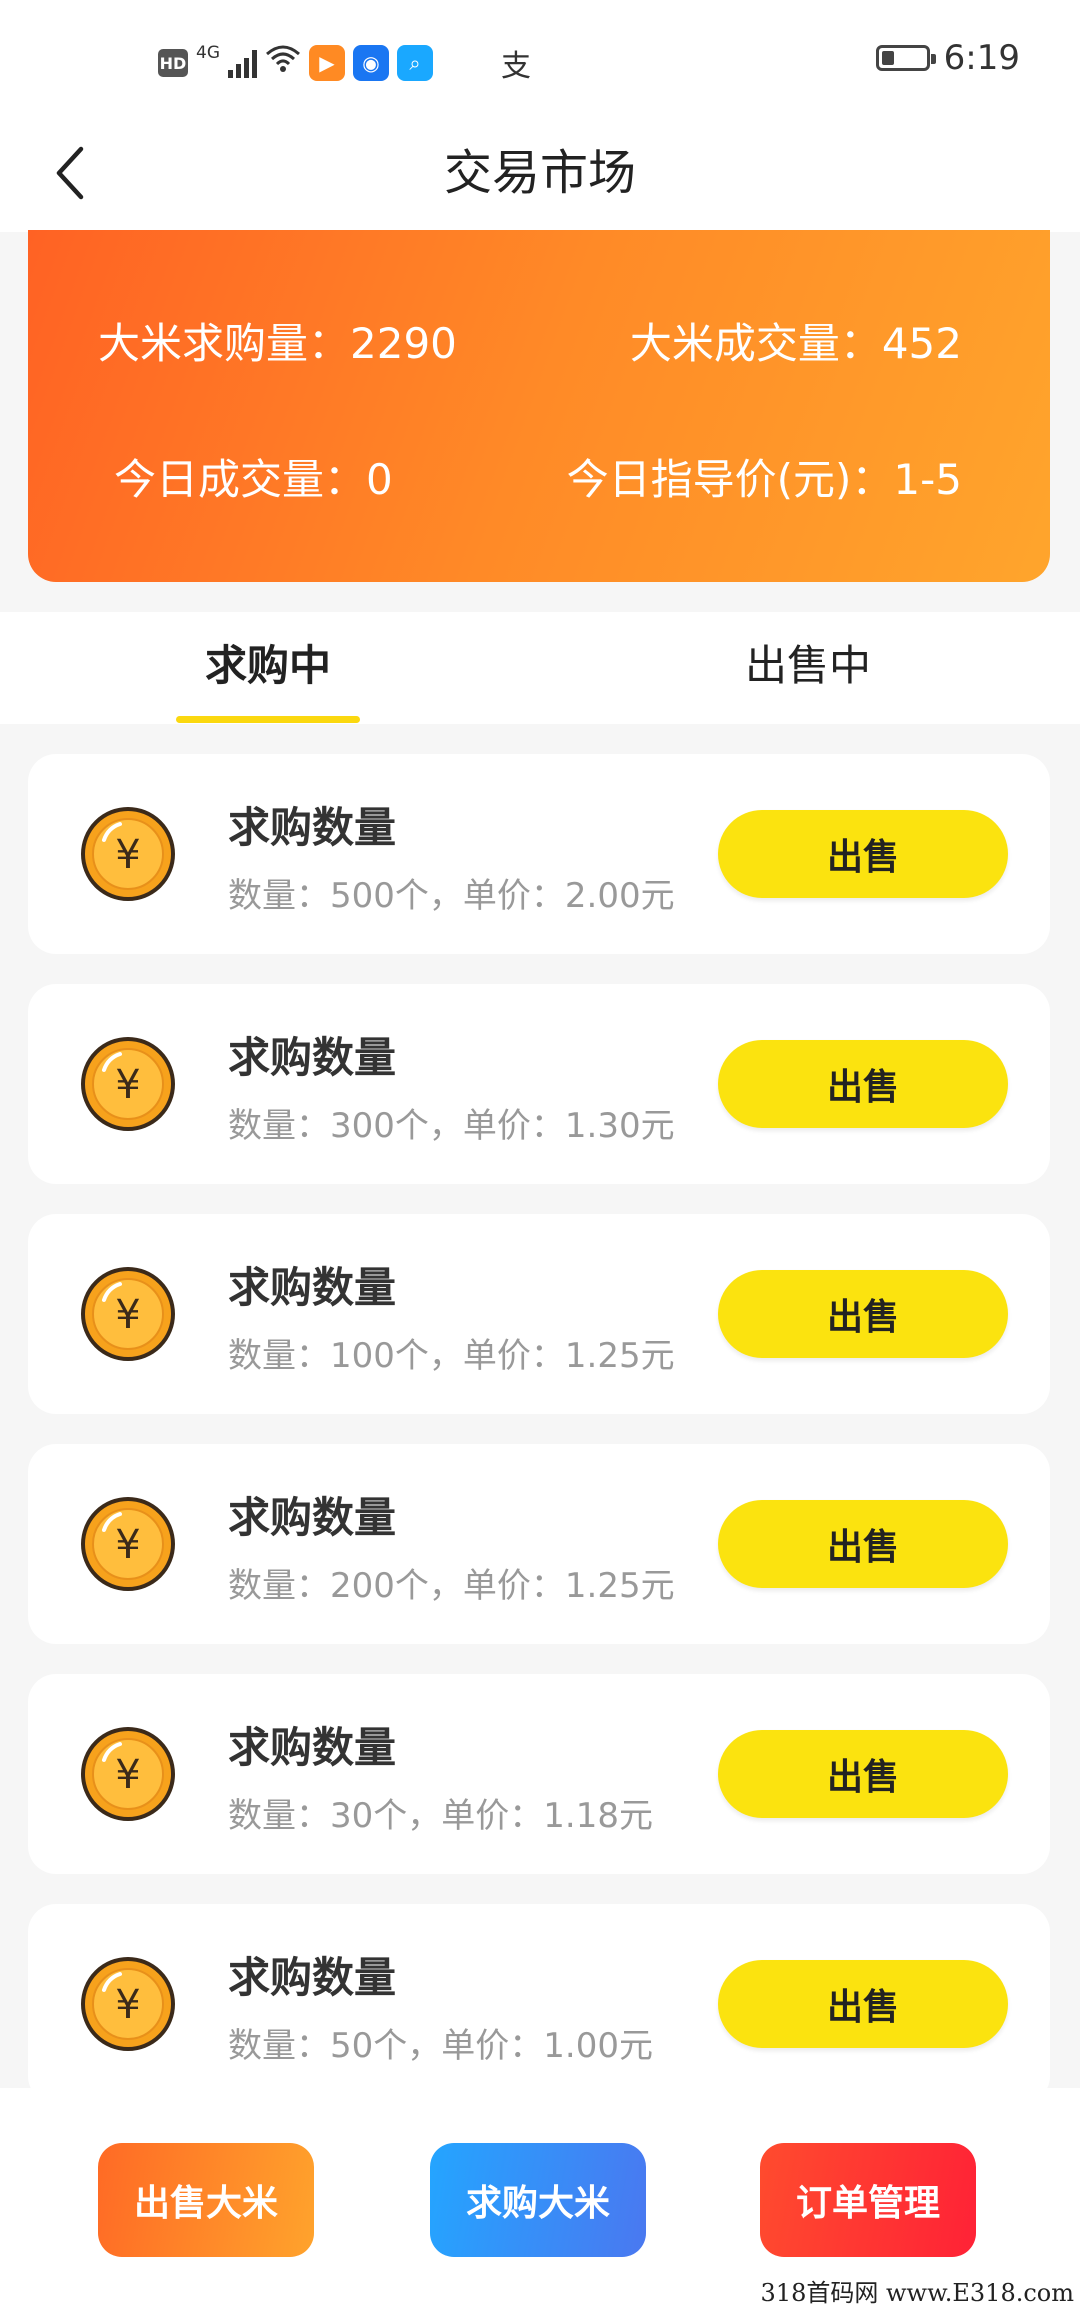 Image resolution: width=1080 pixels, height=2310 pixels. Describe the element at coordinates (539, 173) in the screenshot. I see `page-title: 交易市场` at that location.